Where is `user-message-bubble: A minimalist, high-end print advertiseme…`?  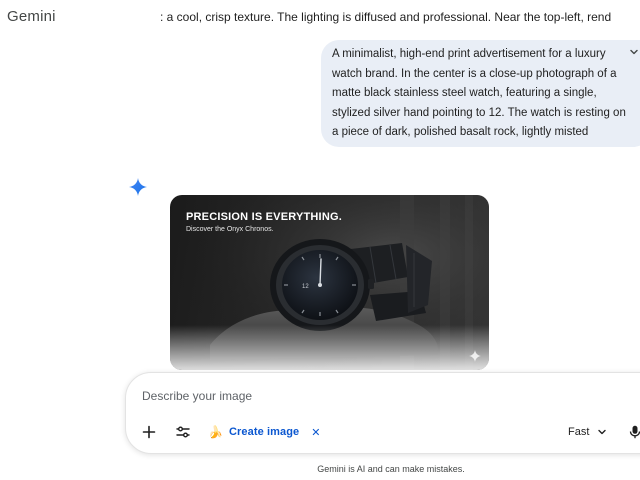 user-message-bubble: A minimalist, high-end print advertiseme… is located at coordinates (480, 93).